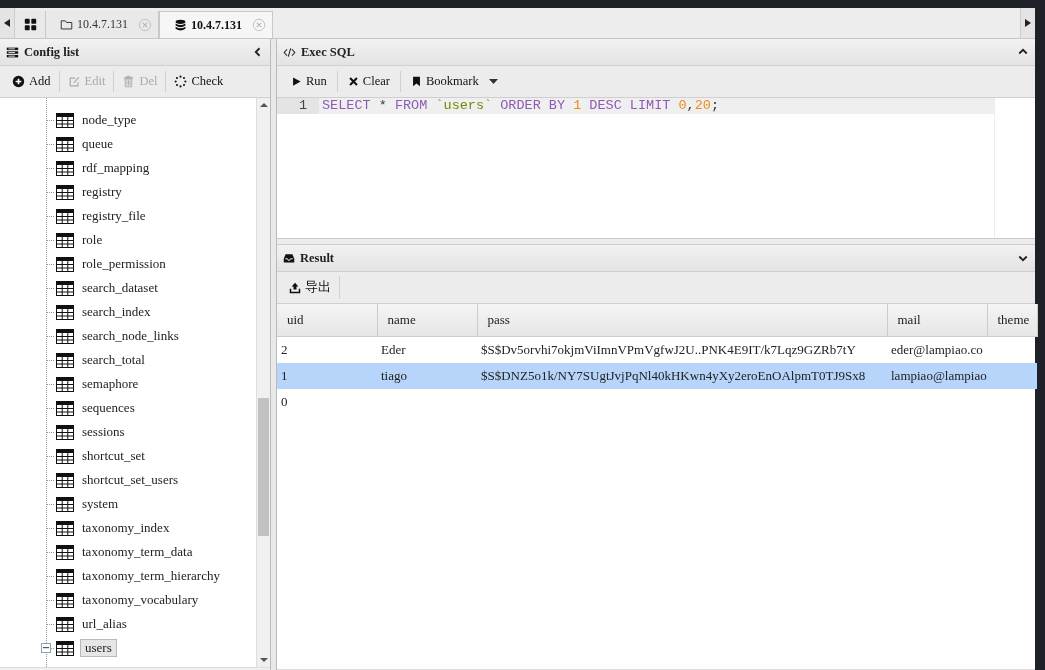 This screenshot has height=670, width=1045. Describe the element at coordinates (104, 624) in the screenshot. I see `table-item: url_alias` at that location.